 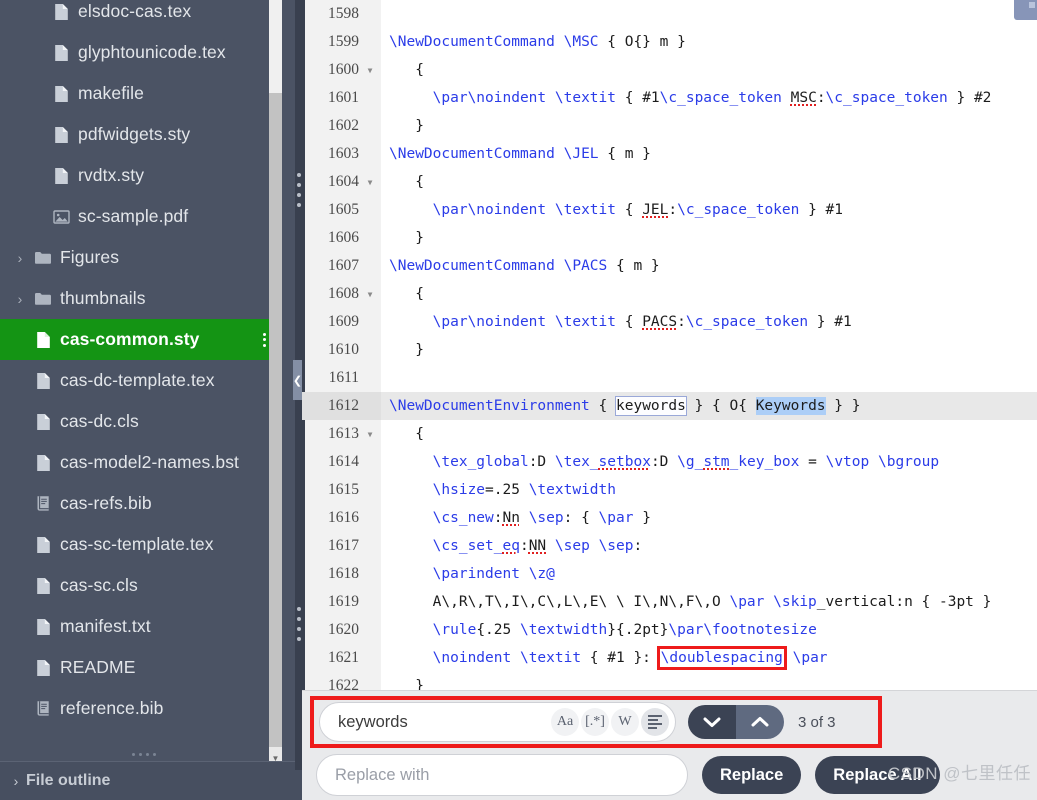 I want to click on code-line: 1611, so click(x=669, y=378).